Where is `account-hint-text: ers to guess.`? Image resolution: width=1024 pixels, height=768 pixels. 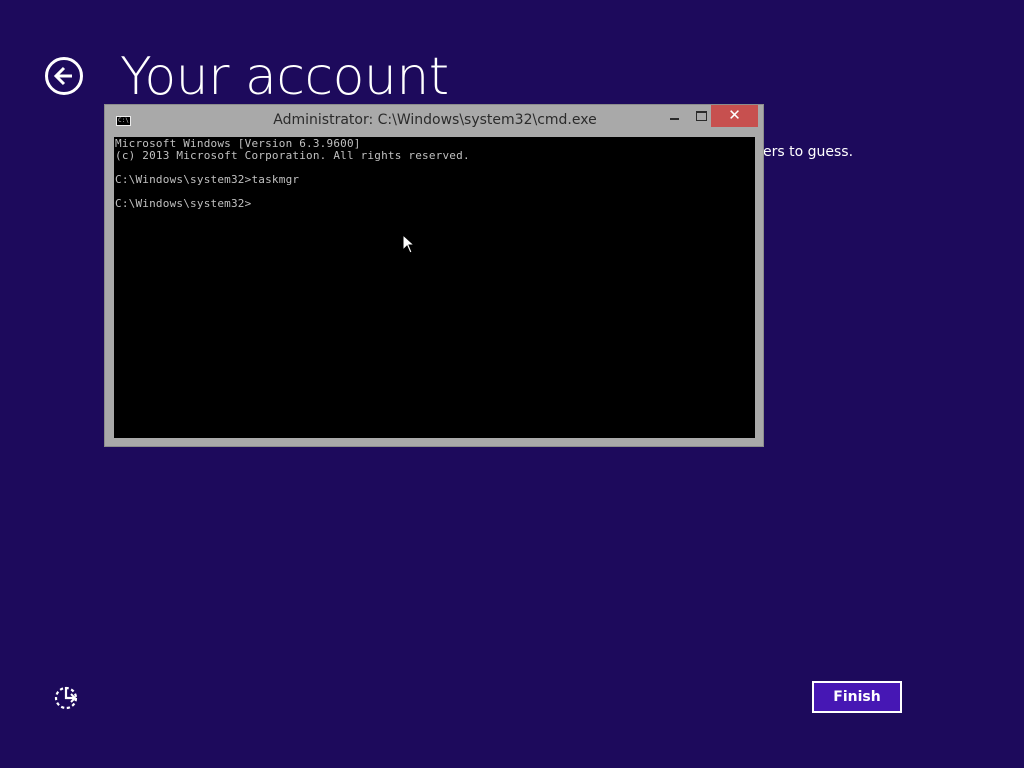
account-hint-text: ers to guess. is located at coordinates (808, 152).